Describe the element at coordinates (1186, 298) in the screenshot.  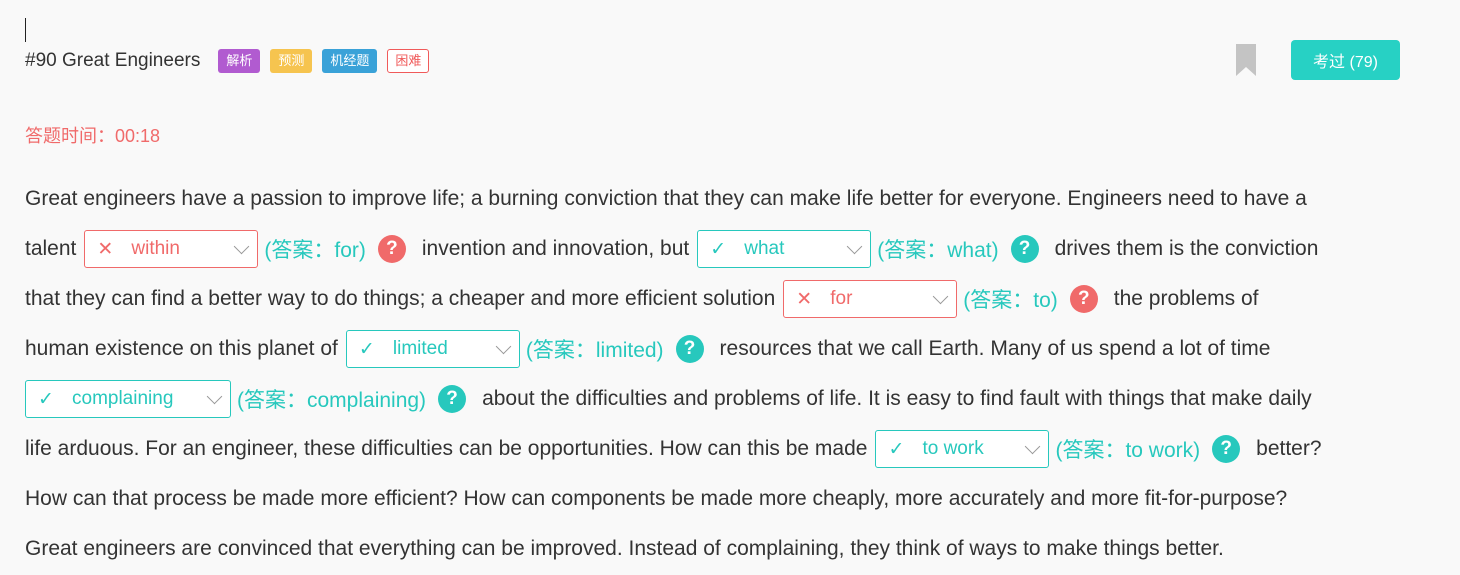
I see `passage-text: the problems of` at that location.